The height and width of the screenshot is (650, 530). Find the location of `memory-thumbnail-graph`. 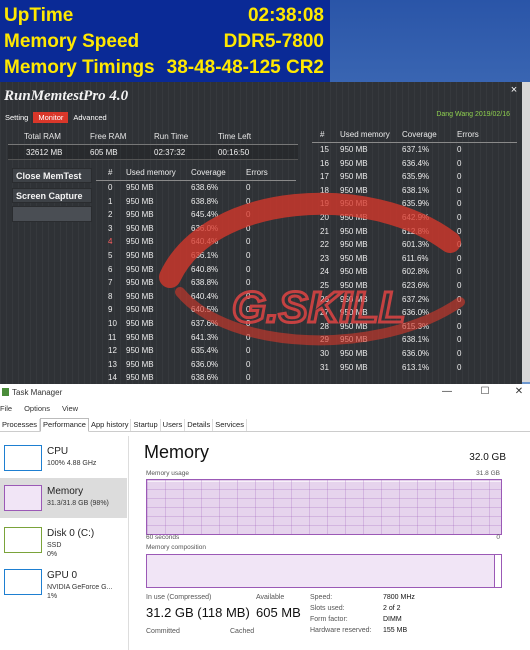

memory-thumbnail-graph is located at coordinates (23, 498).